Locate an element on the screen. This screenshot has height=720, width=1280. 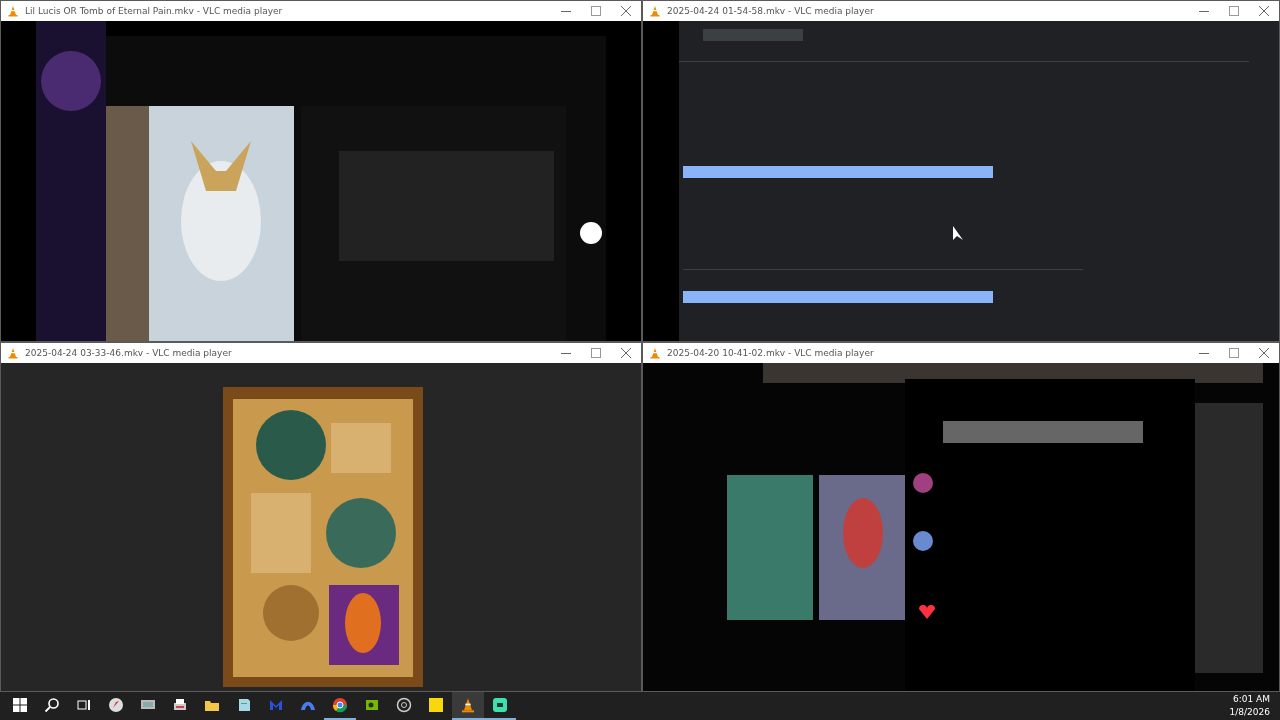
search-icon is located at coordinates (52, 705).